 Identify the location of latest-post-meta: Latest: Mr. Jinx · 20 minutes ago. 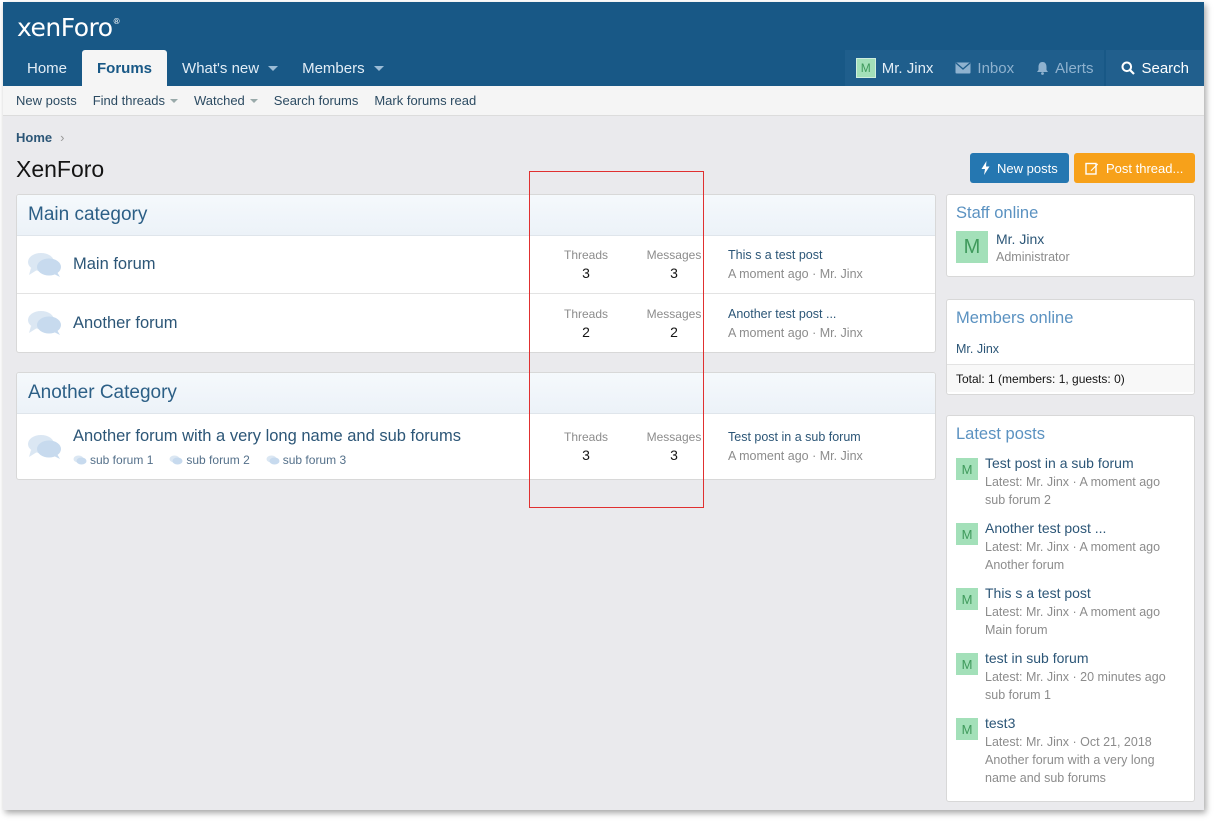
(1075, 677).